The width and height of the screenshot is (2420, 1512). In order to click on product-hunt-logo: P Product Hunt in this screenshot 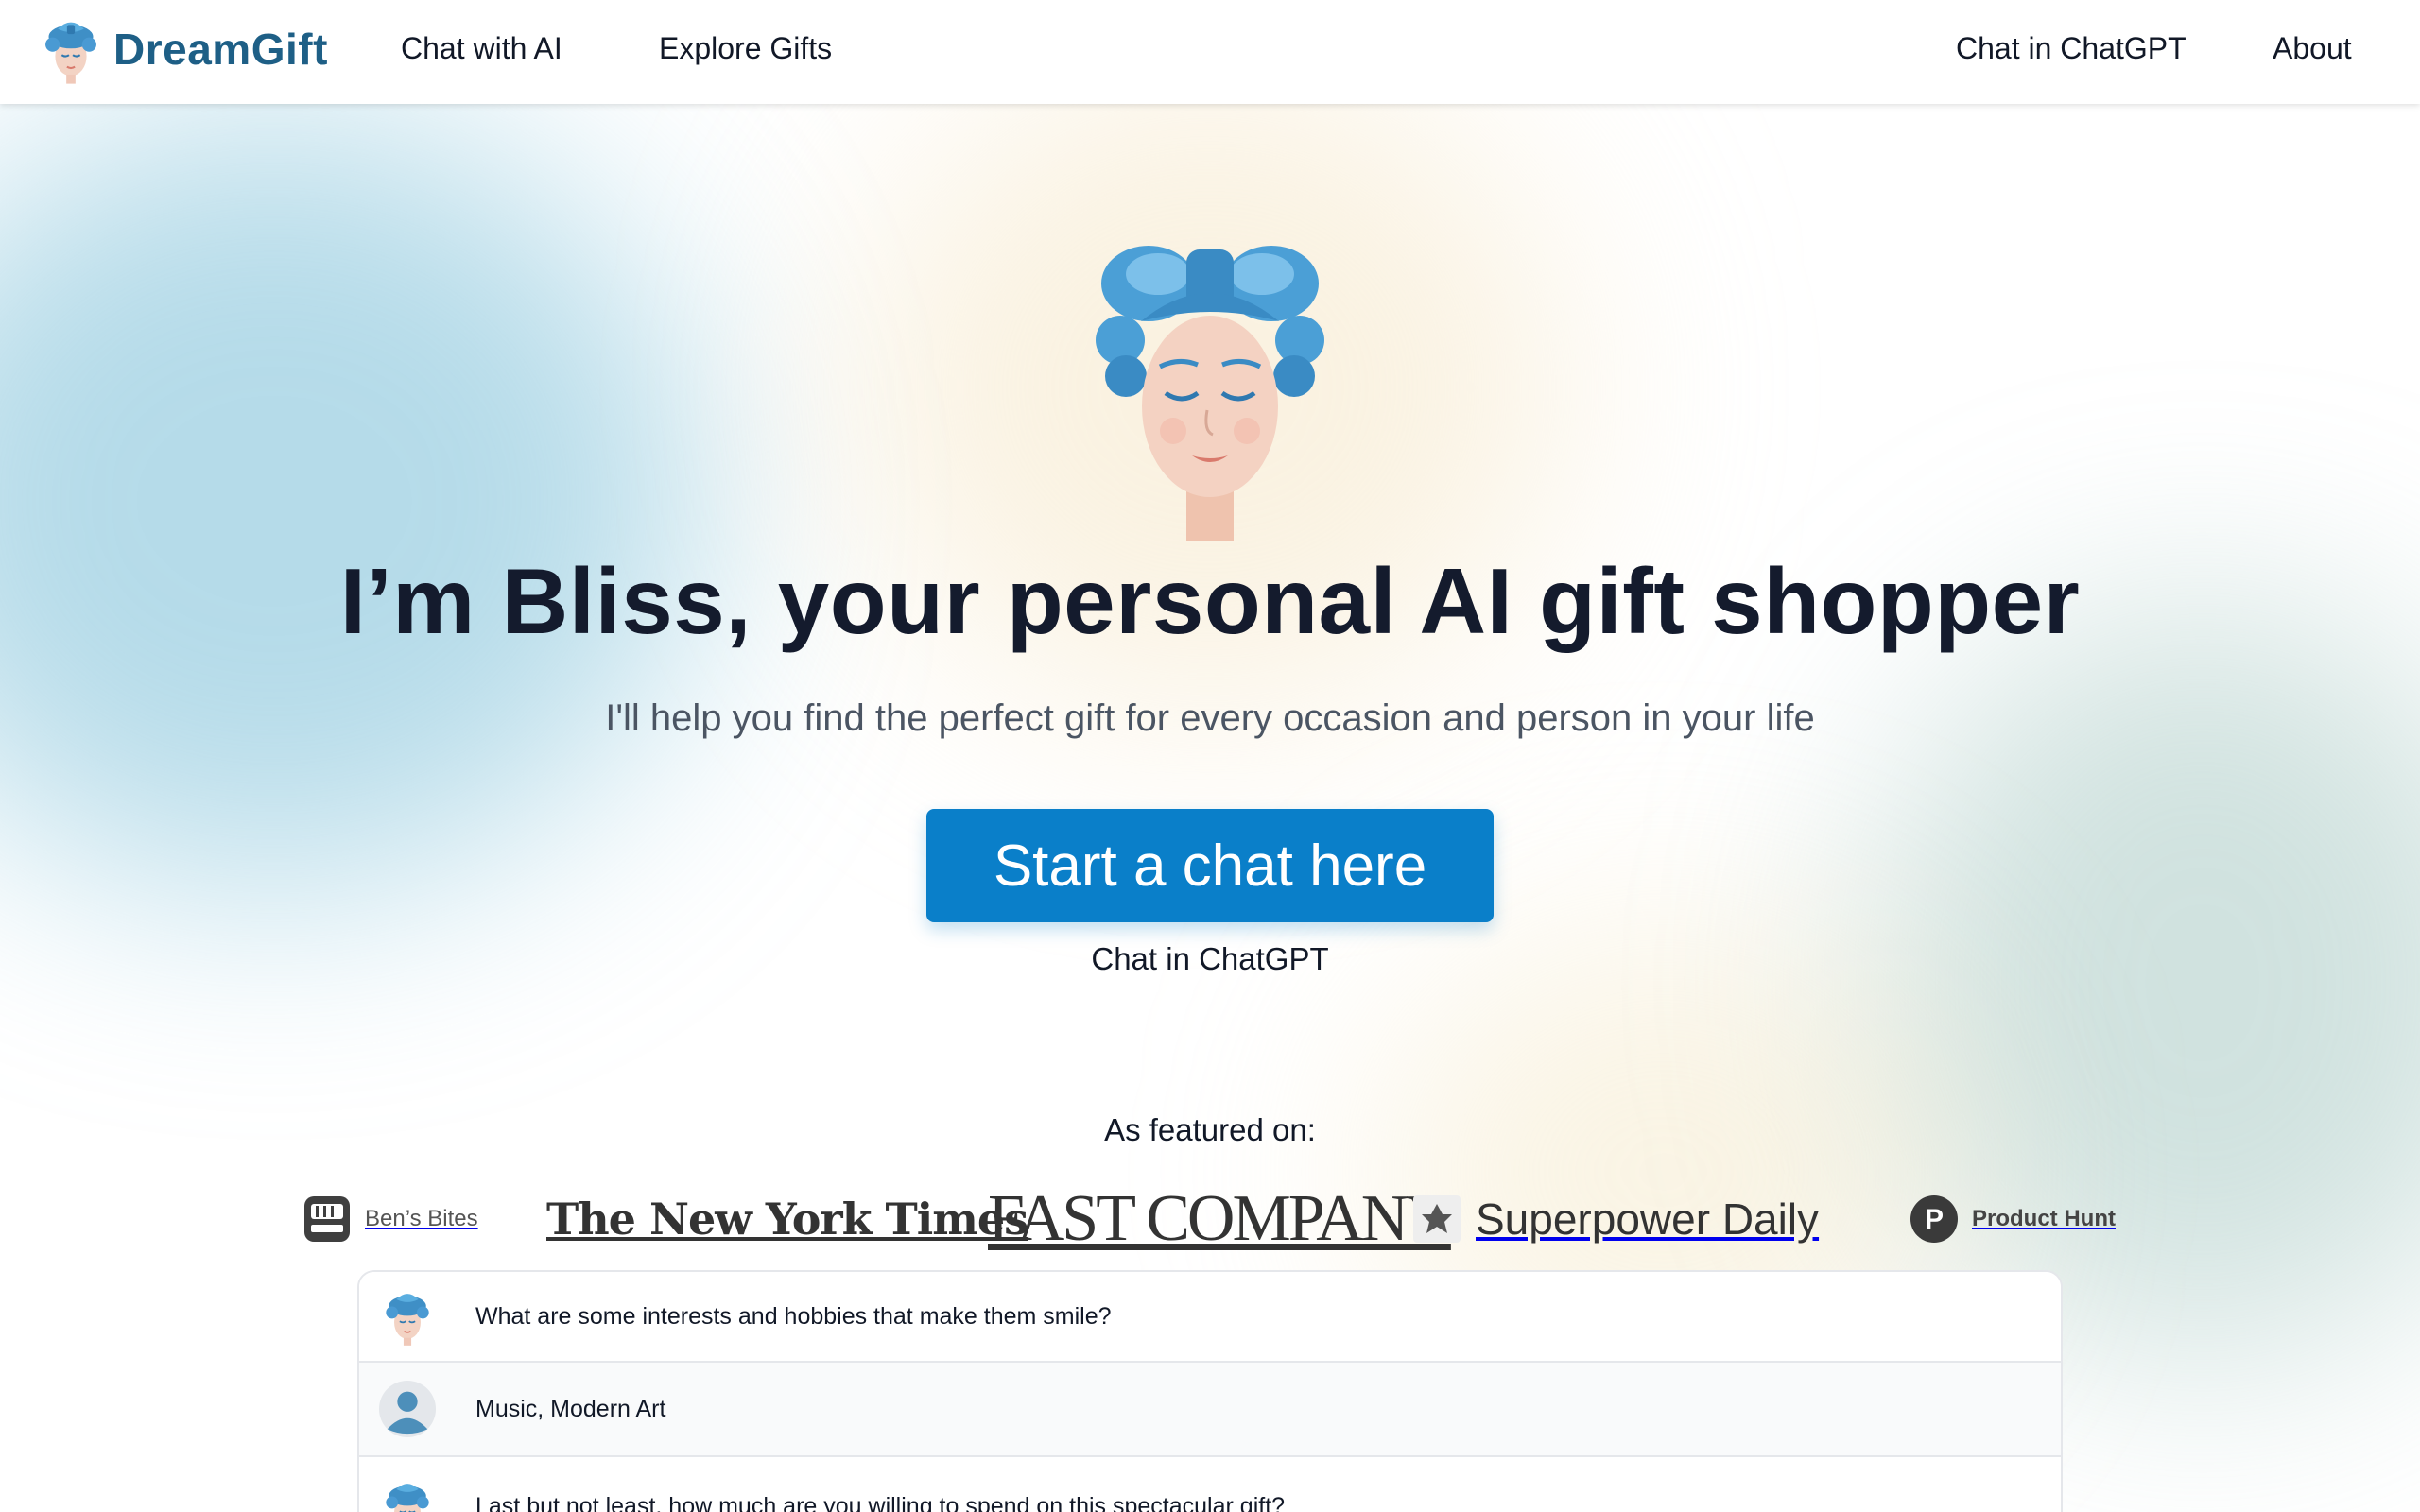, I will do `click(2013, 1219)`.